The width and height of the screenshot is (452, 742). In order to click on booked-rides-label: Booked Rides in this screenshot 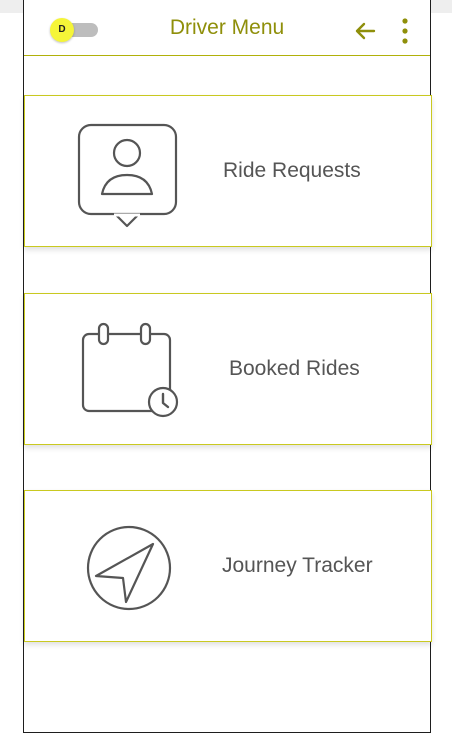, I will do `click(294, 368)`.